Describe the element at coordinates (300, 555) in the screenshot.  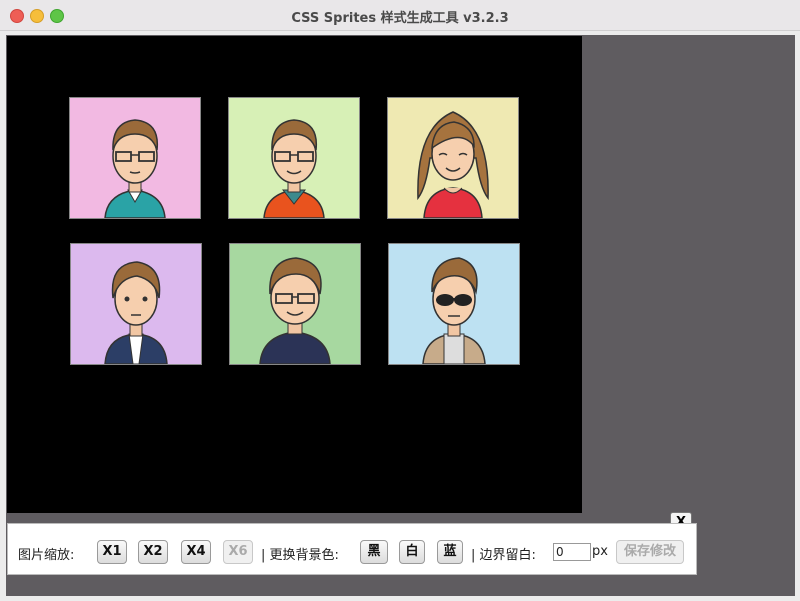
I see `bg-color-label: | 更换背景色:` at that location.